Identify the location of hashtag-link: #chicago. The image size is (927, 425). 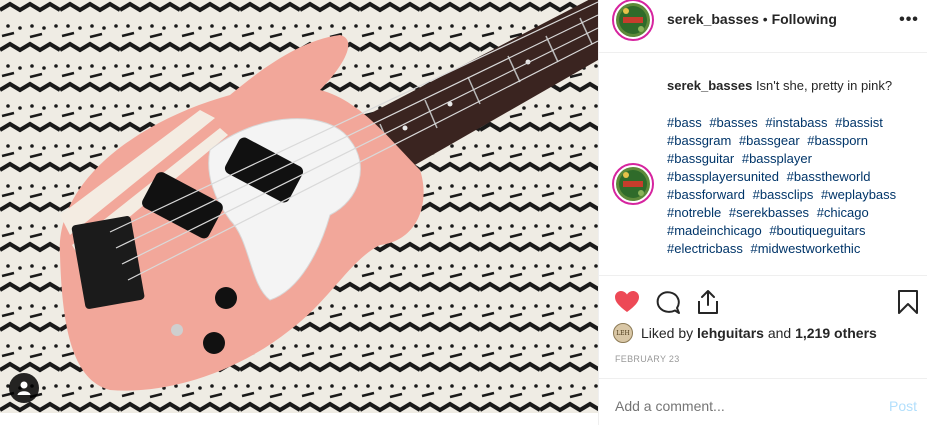
(843, 212).